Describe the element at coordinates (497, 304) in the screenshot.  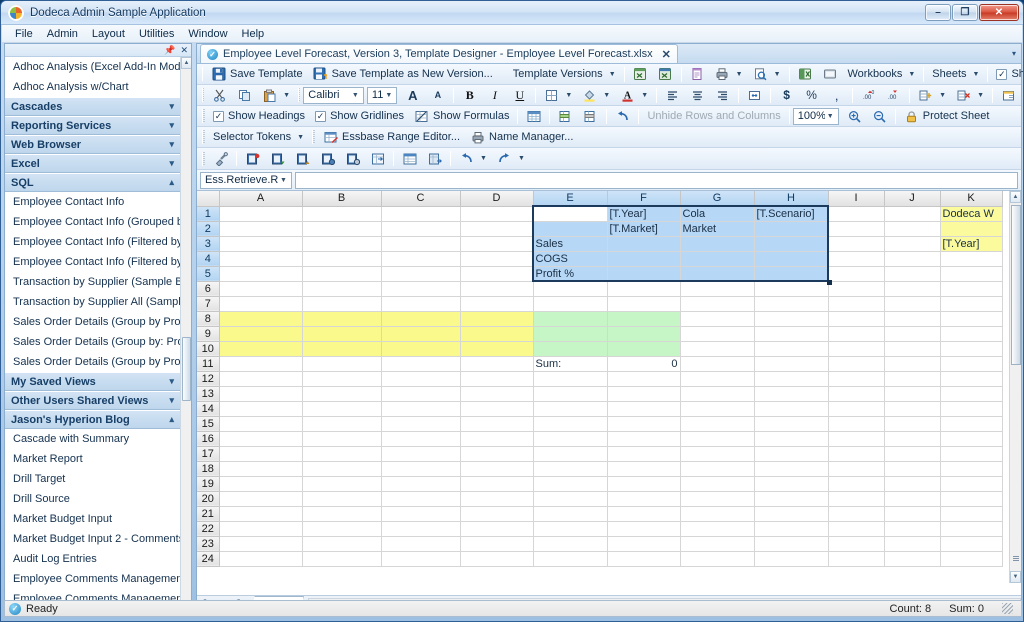
I see `cell-D7` at that location.